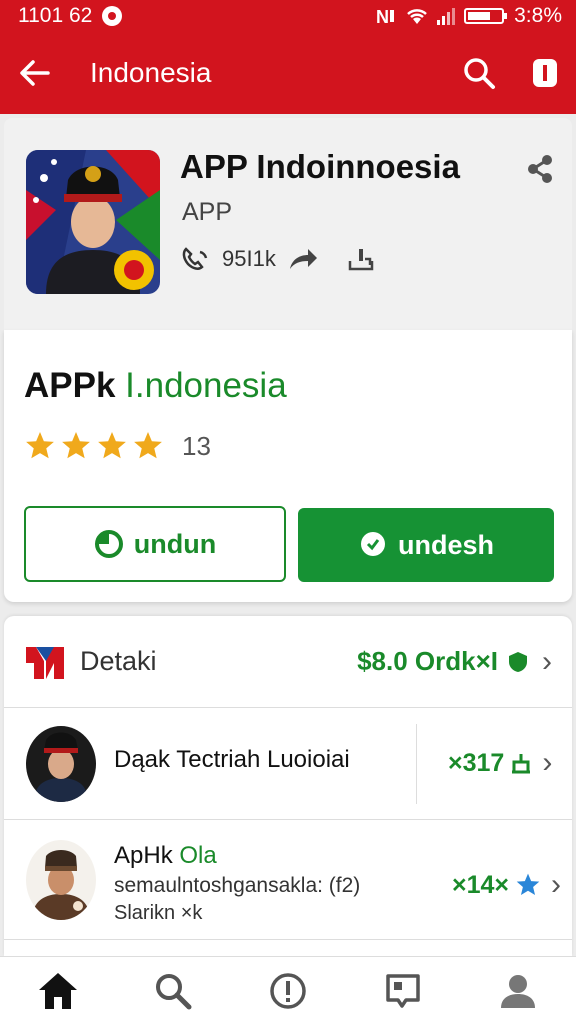 The image size is (576, 1024). I want to click on divider, so click(416, 764).